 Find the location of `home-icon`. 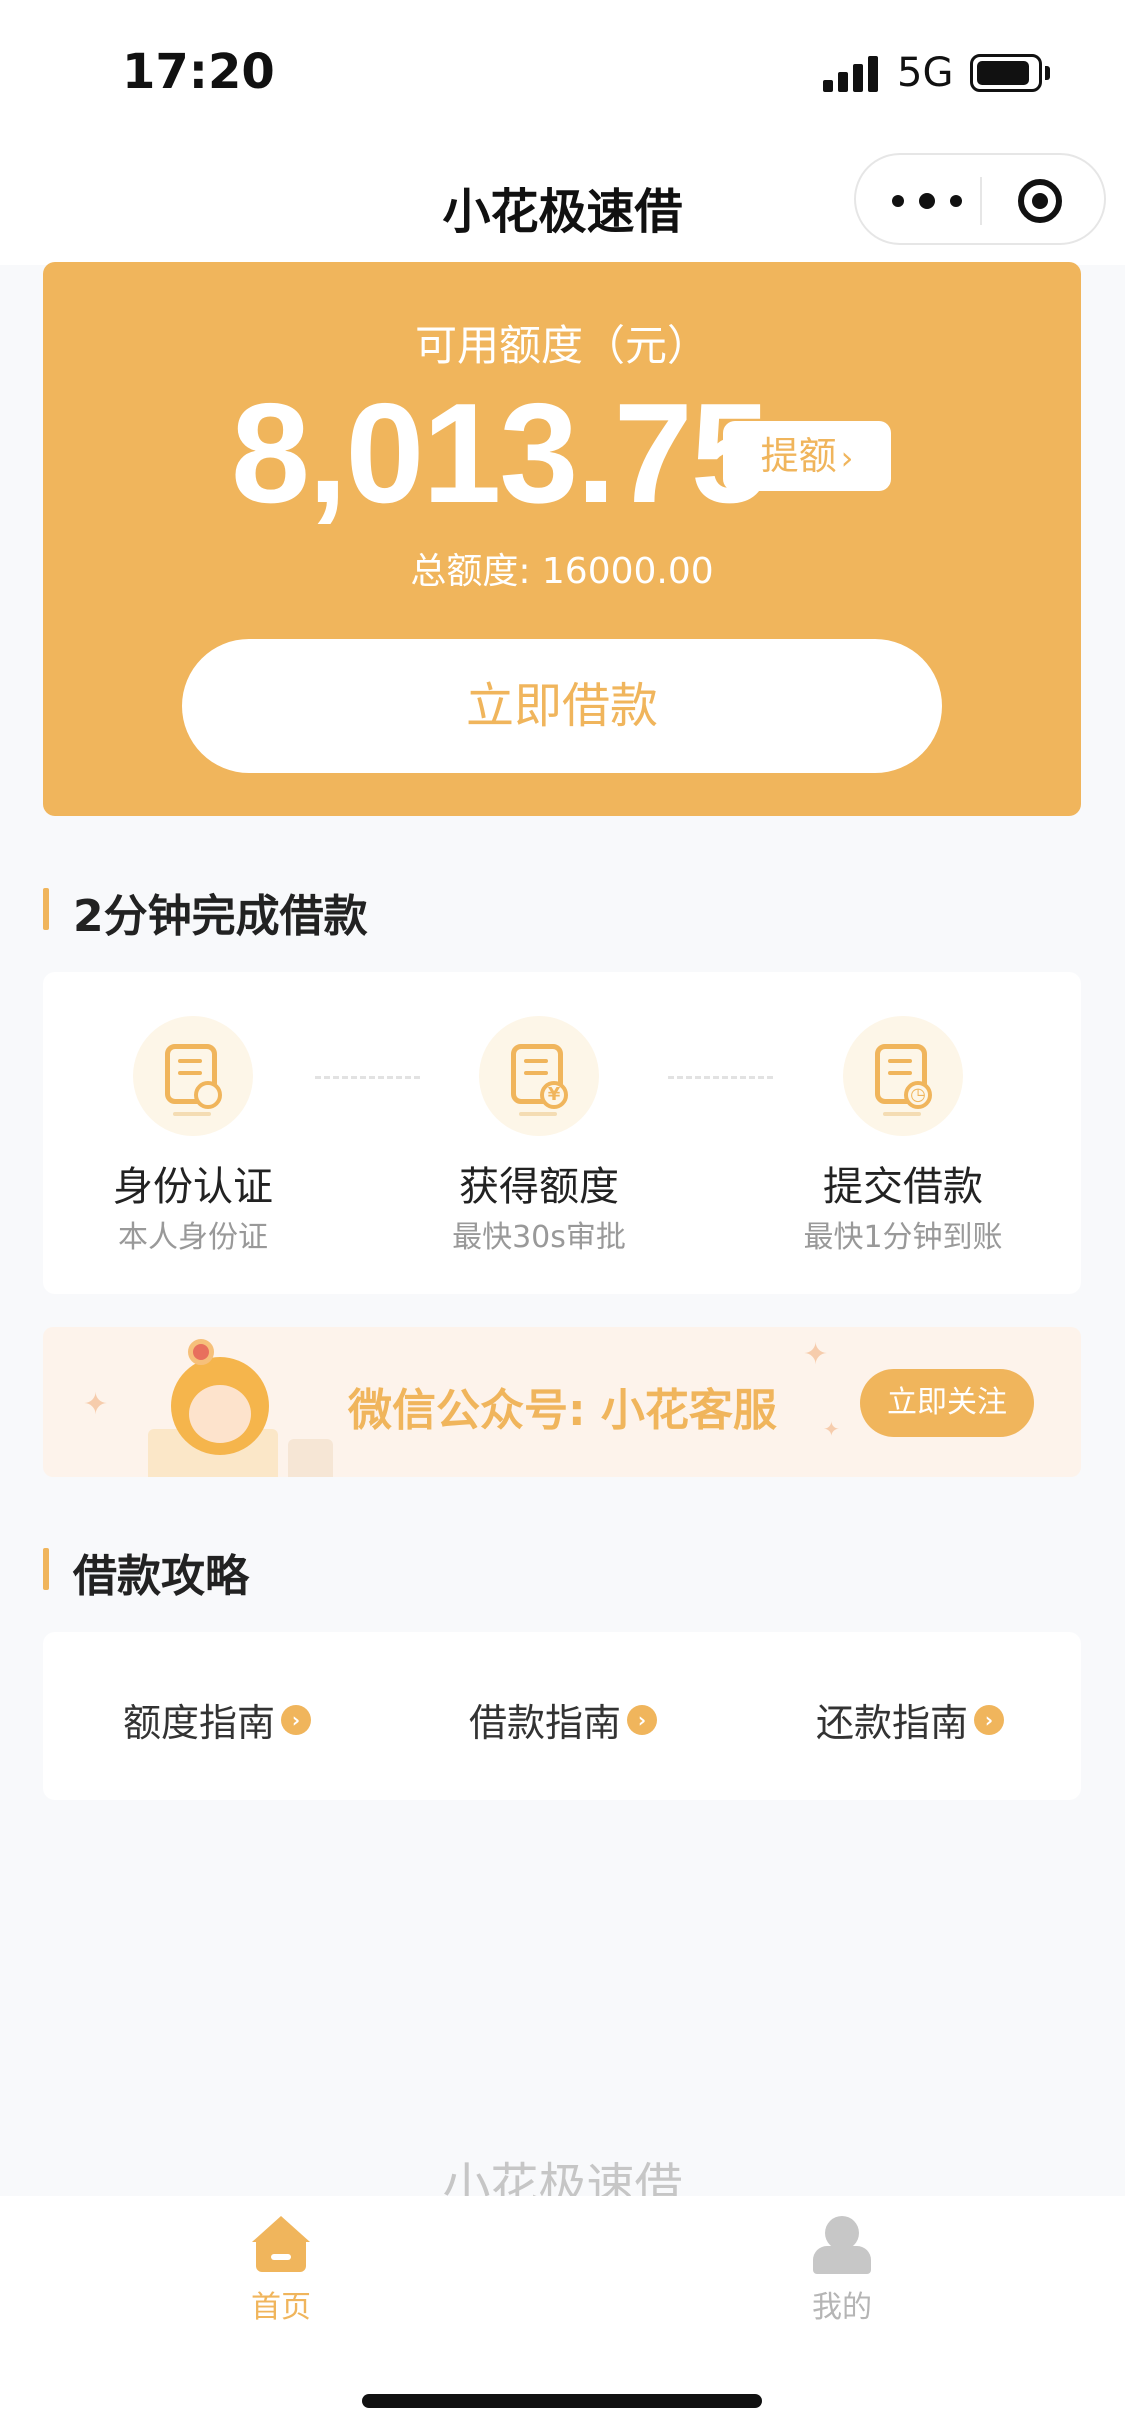

home-icon is located at coordinates (281, 2245).